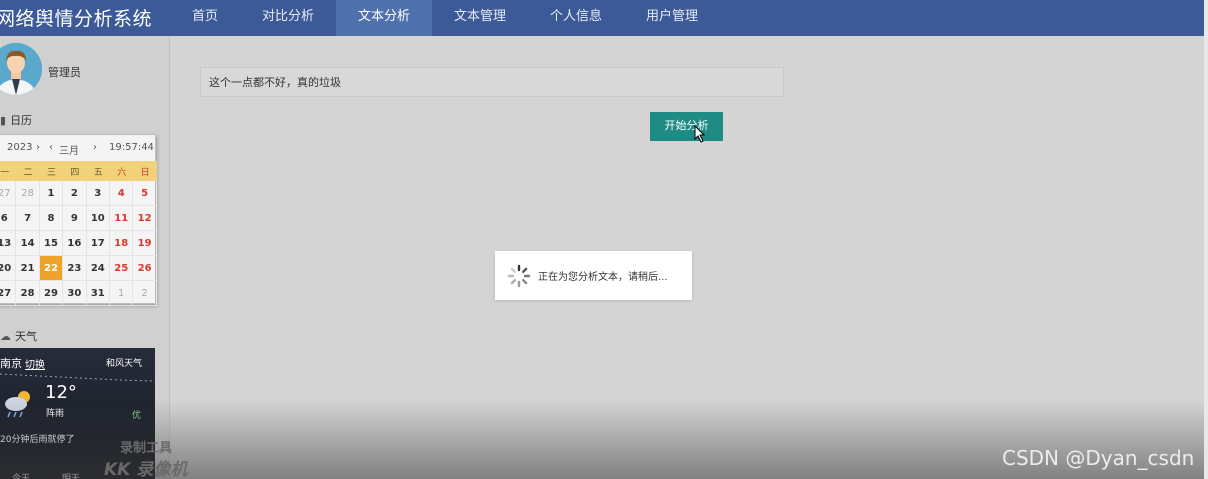  Describe the element at coordinates (61, 392) in the screenshot. I see `weather-temperature: 12°` at that location.